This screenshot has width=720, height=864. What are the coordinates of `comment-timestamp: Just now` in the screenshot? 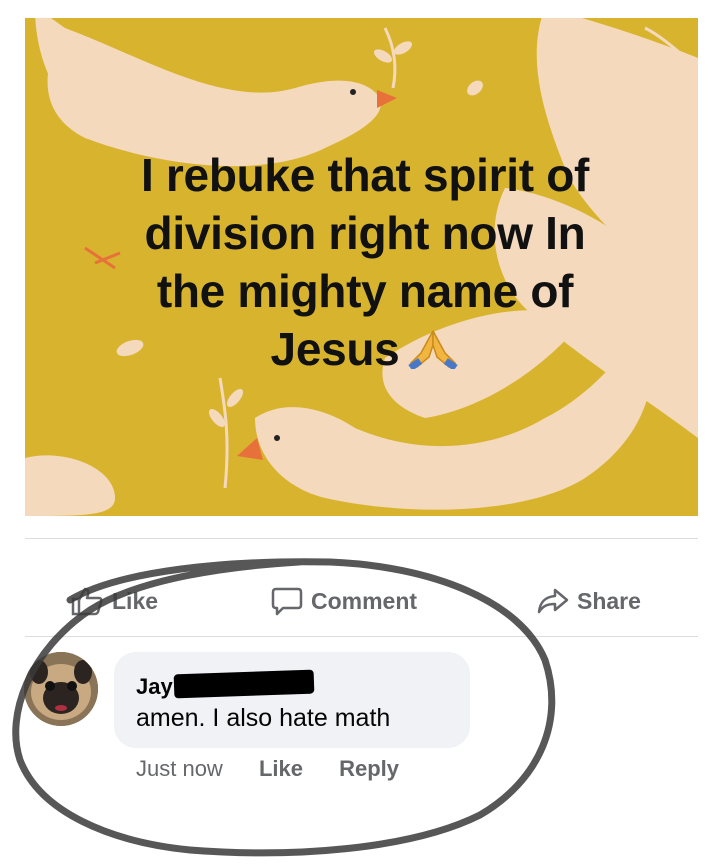 It's located at (179, 768).